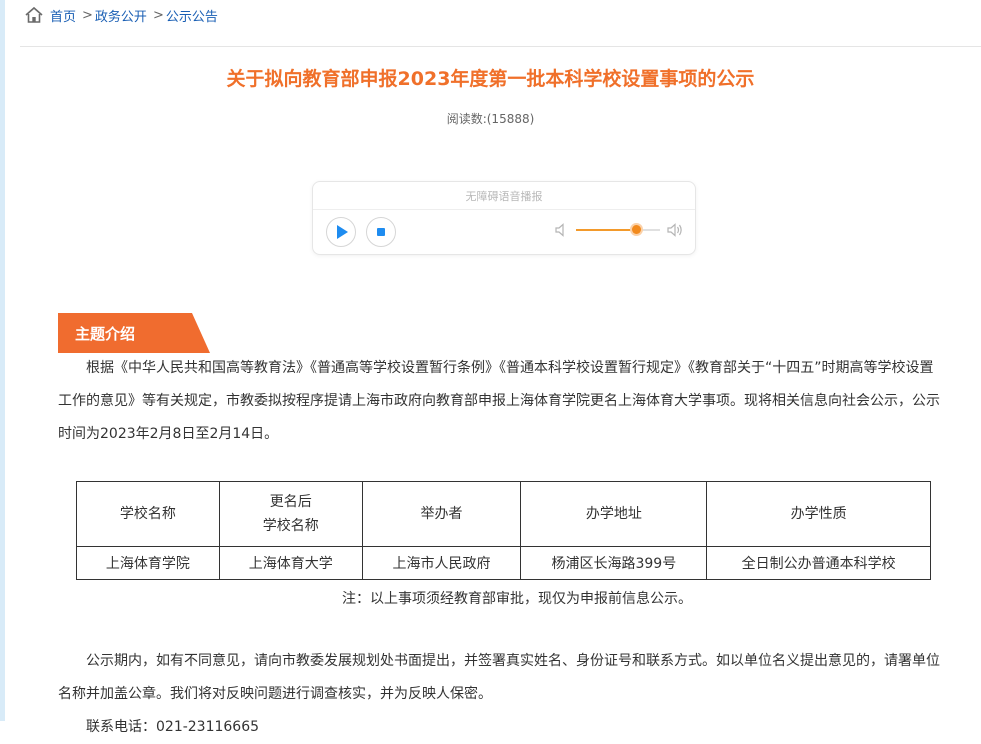  Describe the element at coordinates (290, 563) in the screenshot. I see `table-cell: 上海体育大学` at that location.